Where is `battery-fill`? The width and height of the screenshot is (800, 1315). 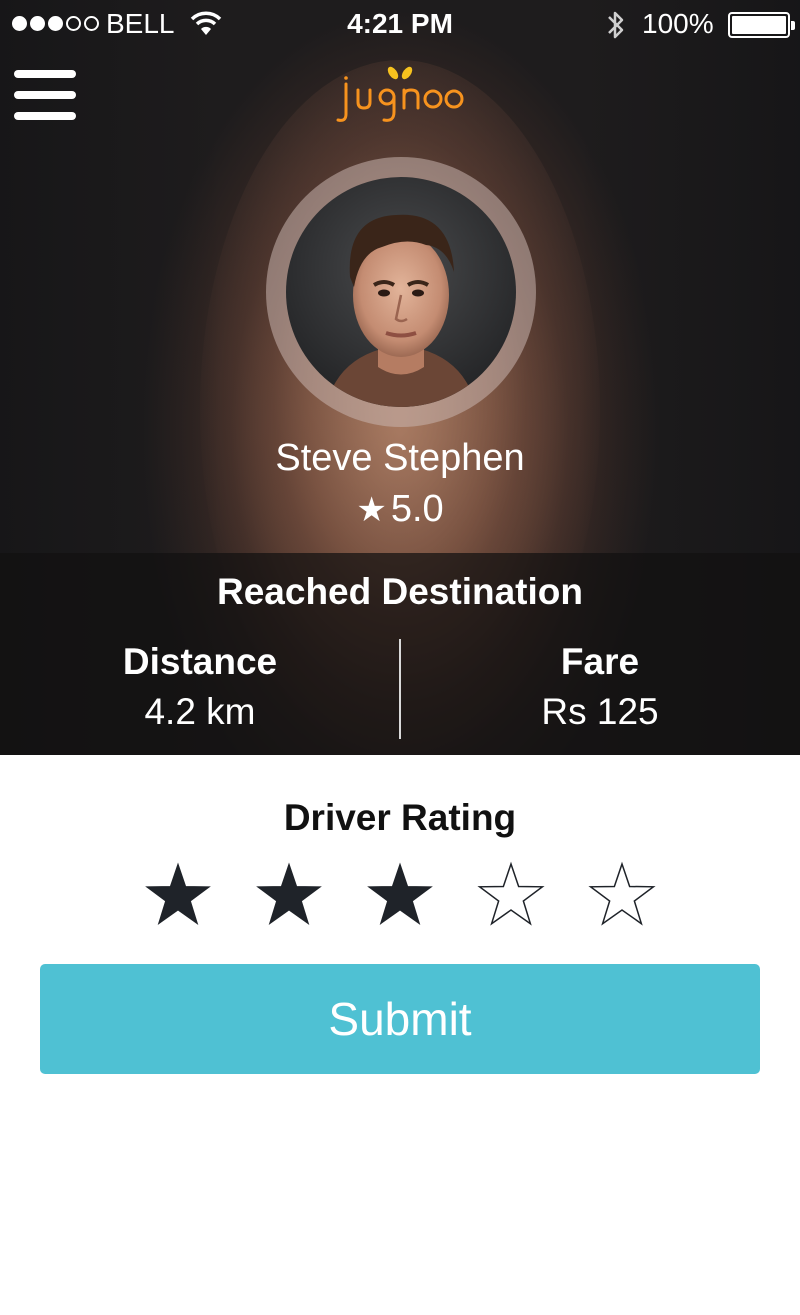
battery-fill is located at coordinates (759, 25).